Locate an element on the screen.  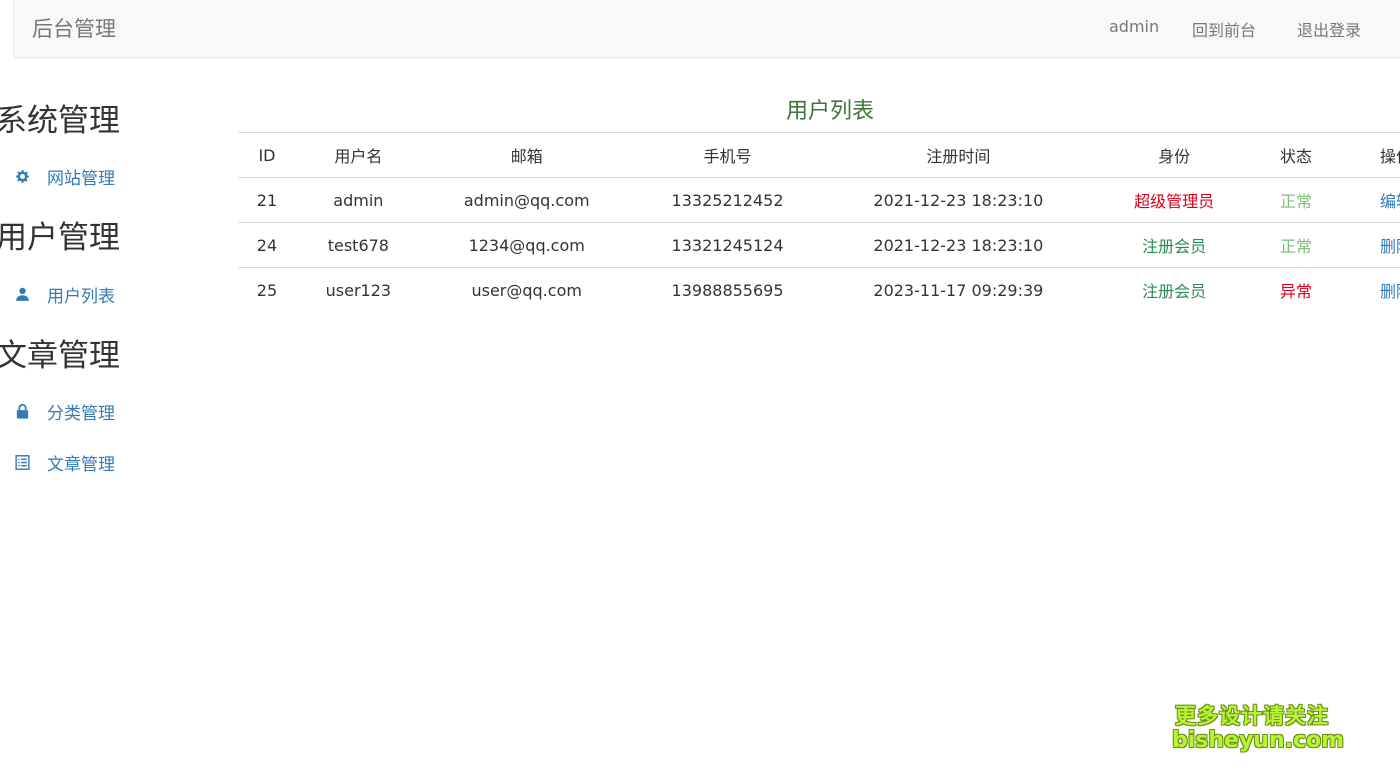
cell-id: 24 is located at coordinates (267, 245).